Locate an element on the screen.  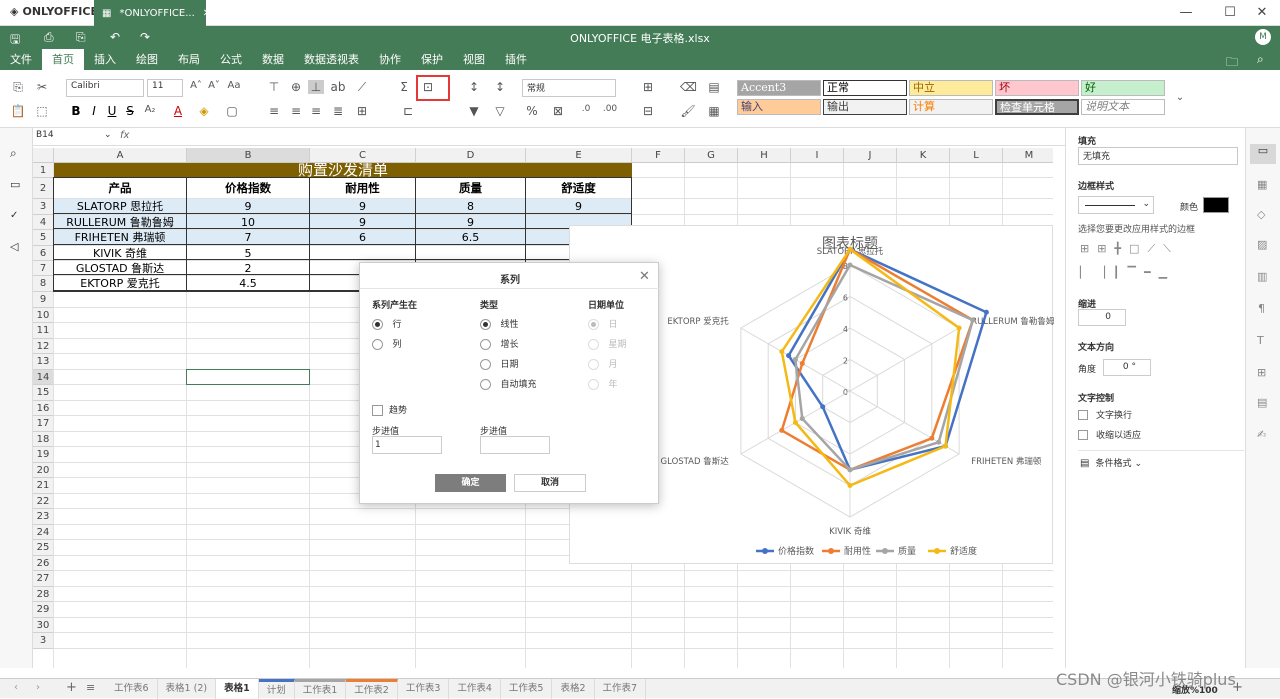
row-header: 14 is located at coordinates (43, 377).